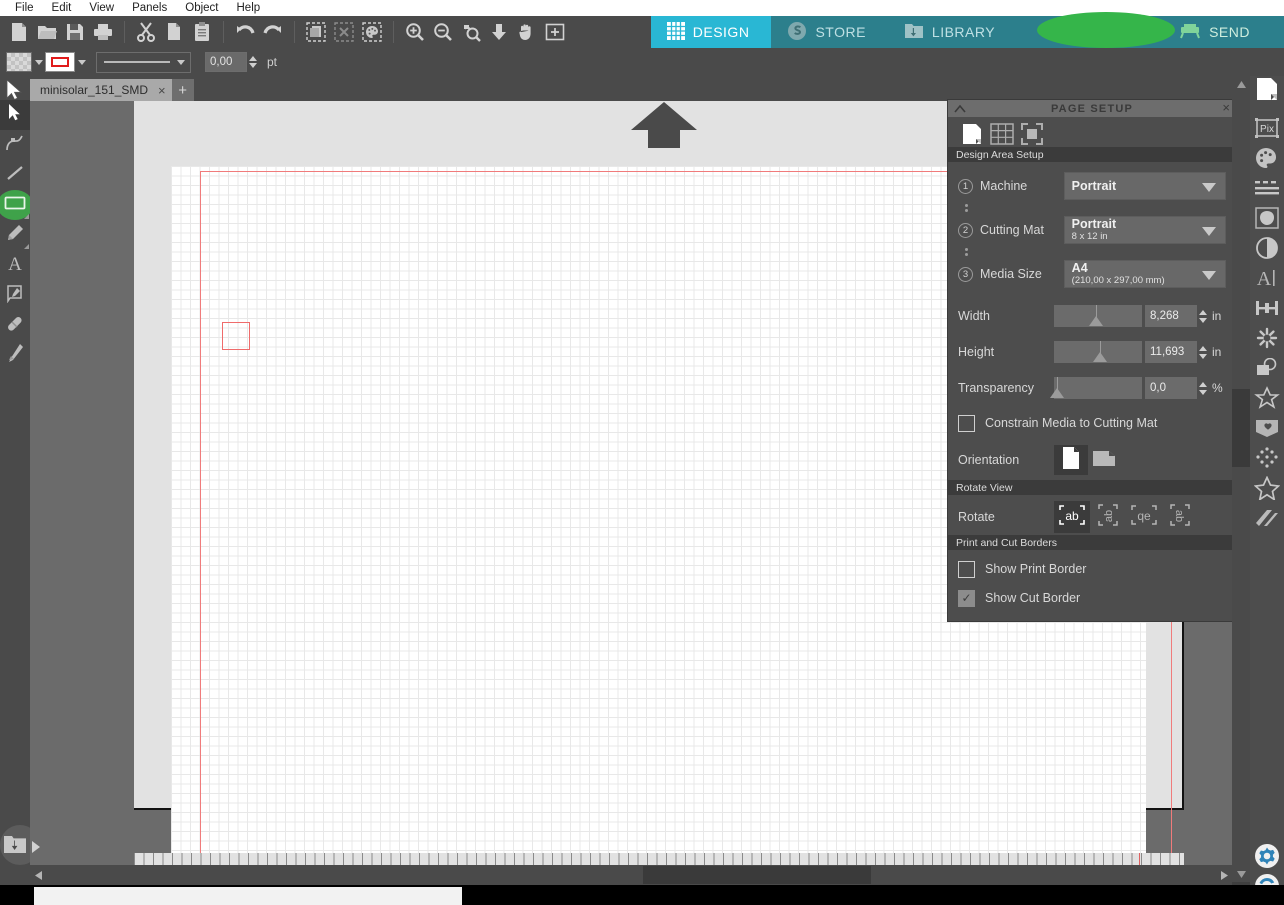 This screenshot has width=1284, height=905. I want to click on scroll-left-arrow-icon, so click(38, 875).